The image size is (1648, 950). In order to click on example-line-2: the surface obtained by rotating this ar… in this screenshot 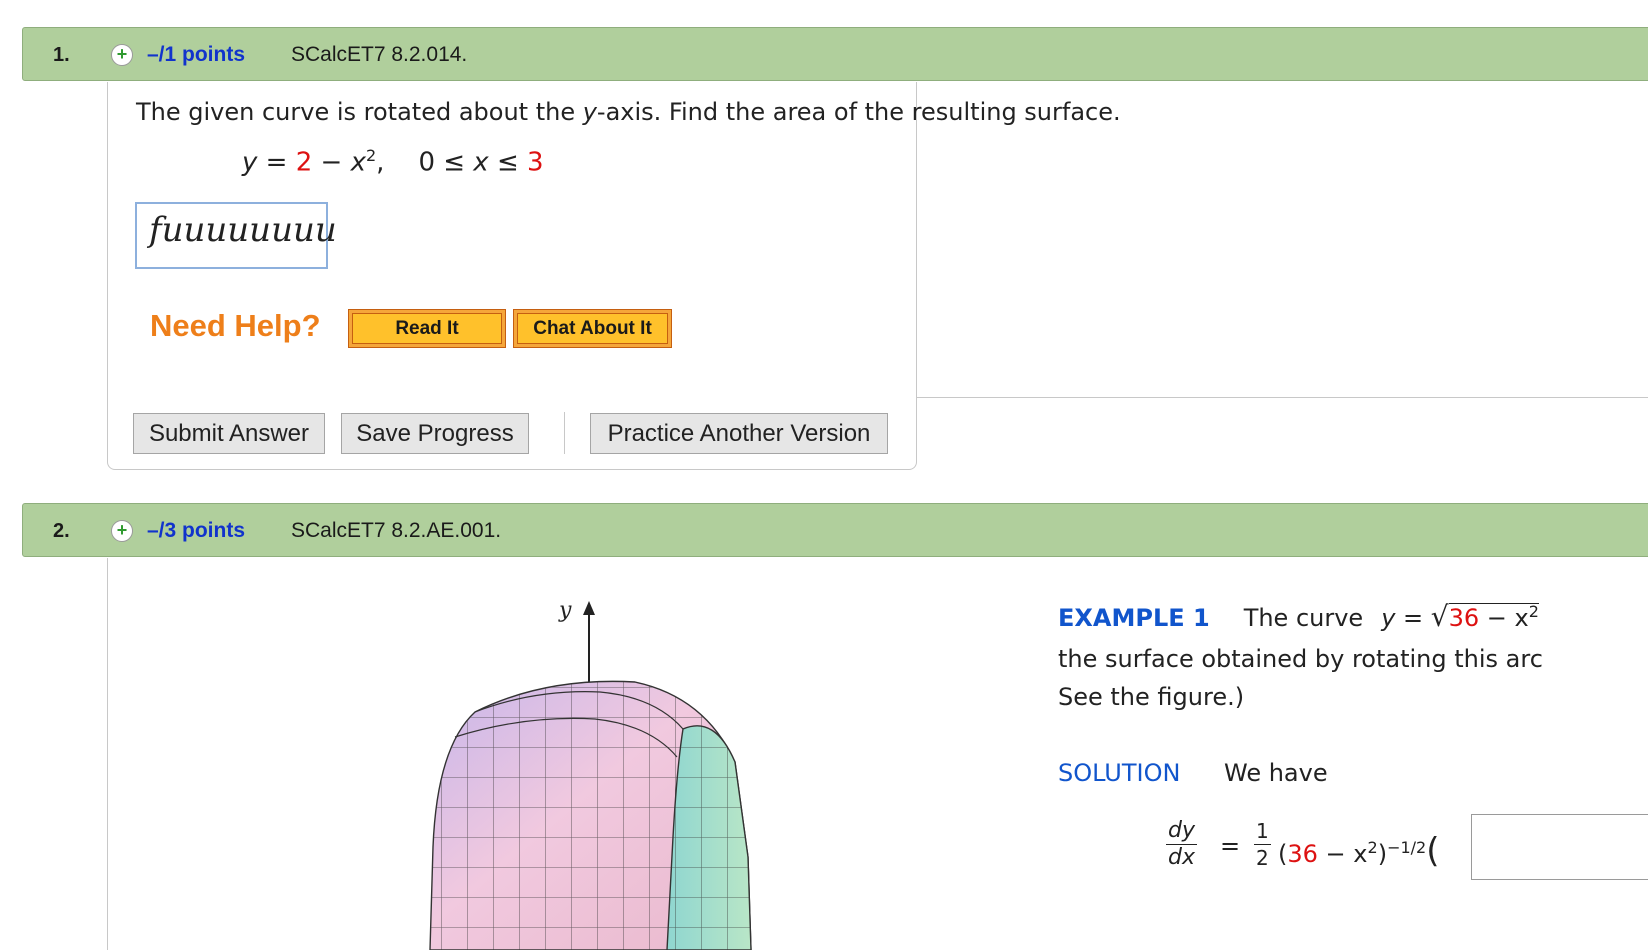, I will do `click(1300, 659)`.